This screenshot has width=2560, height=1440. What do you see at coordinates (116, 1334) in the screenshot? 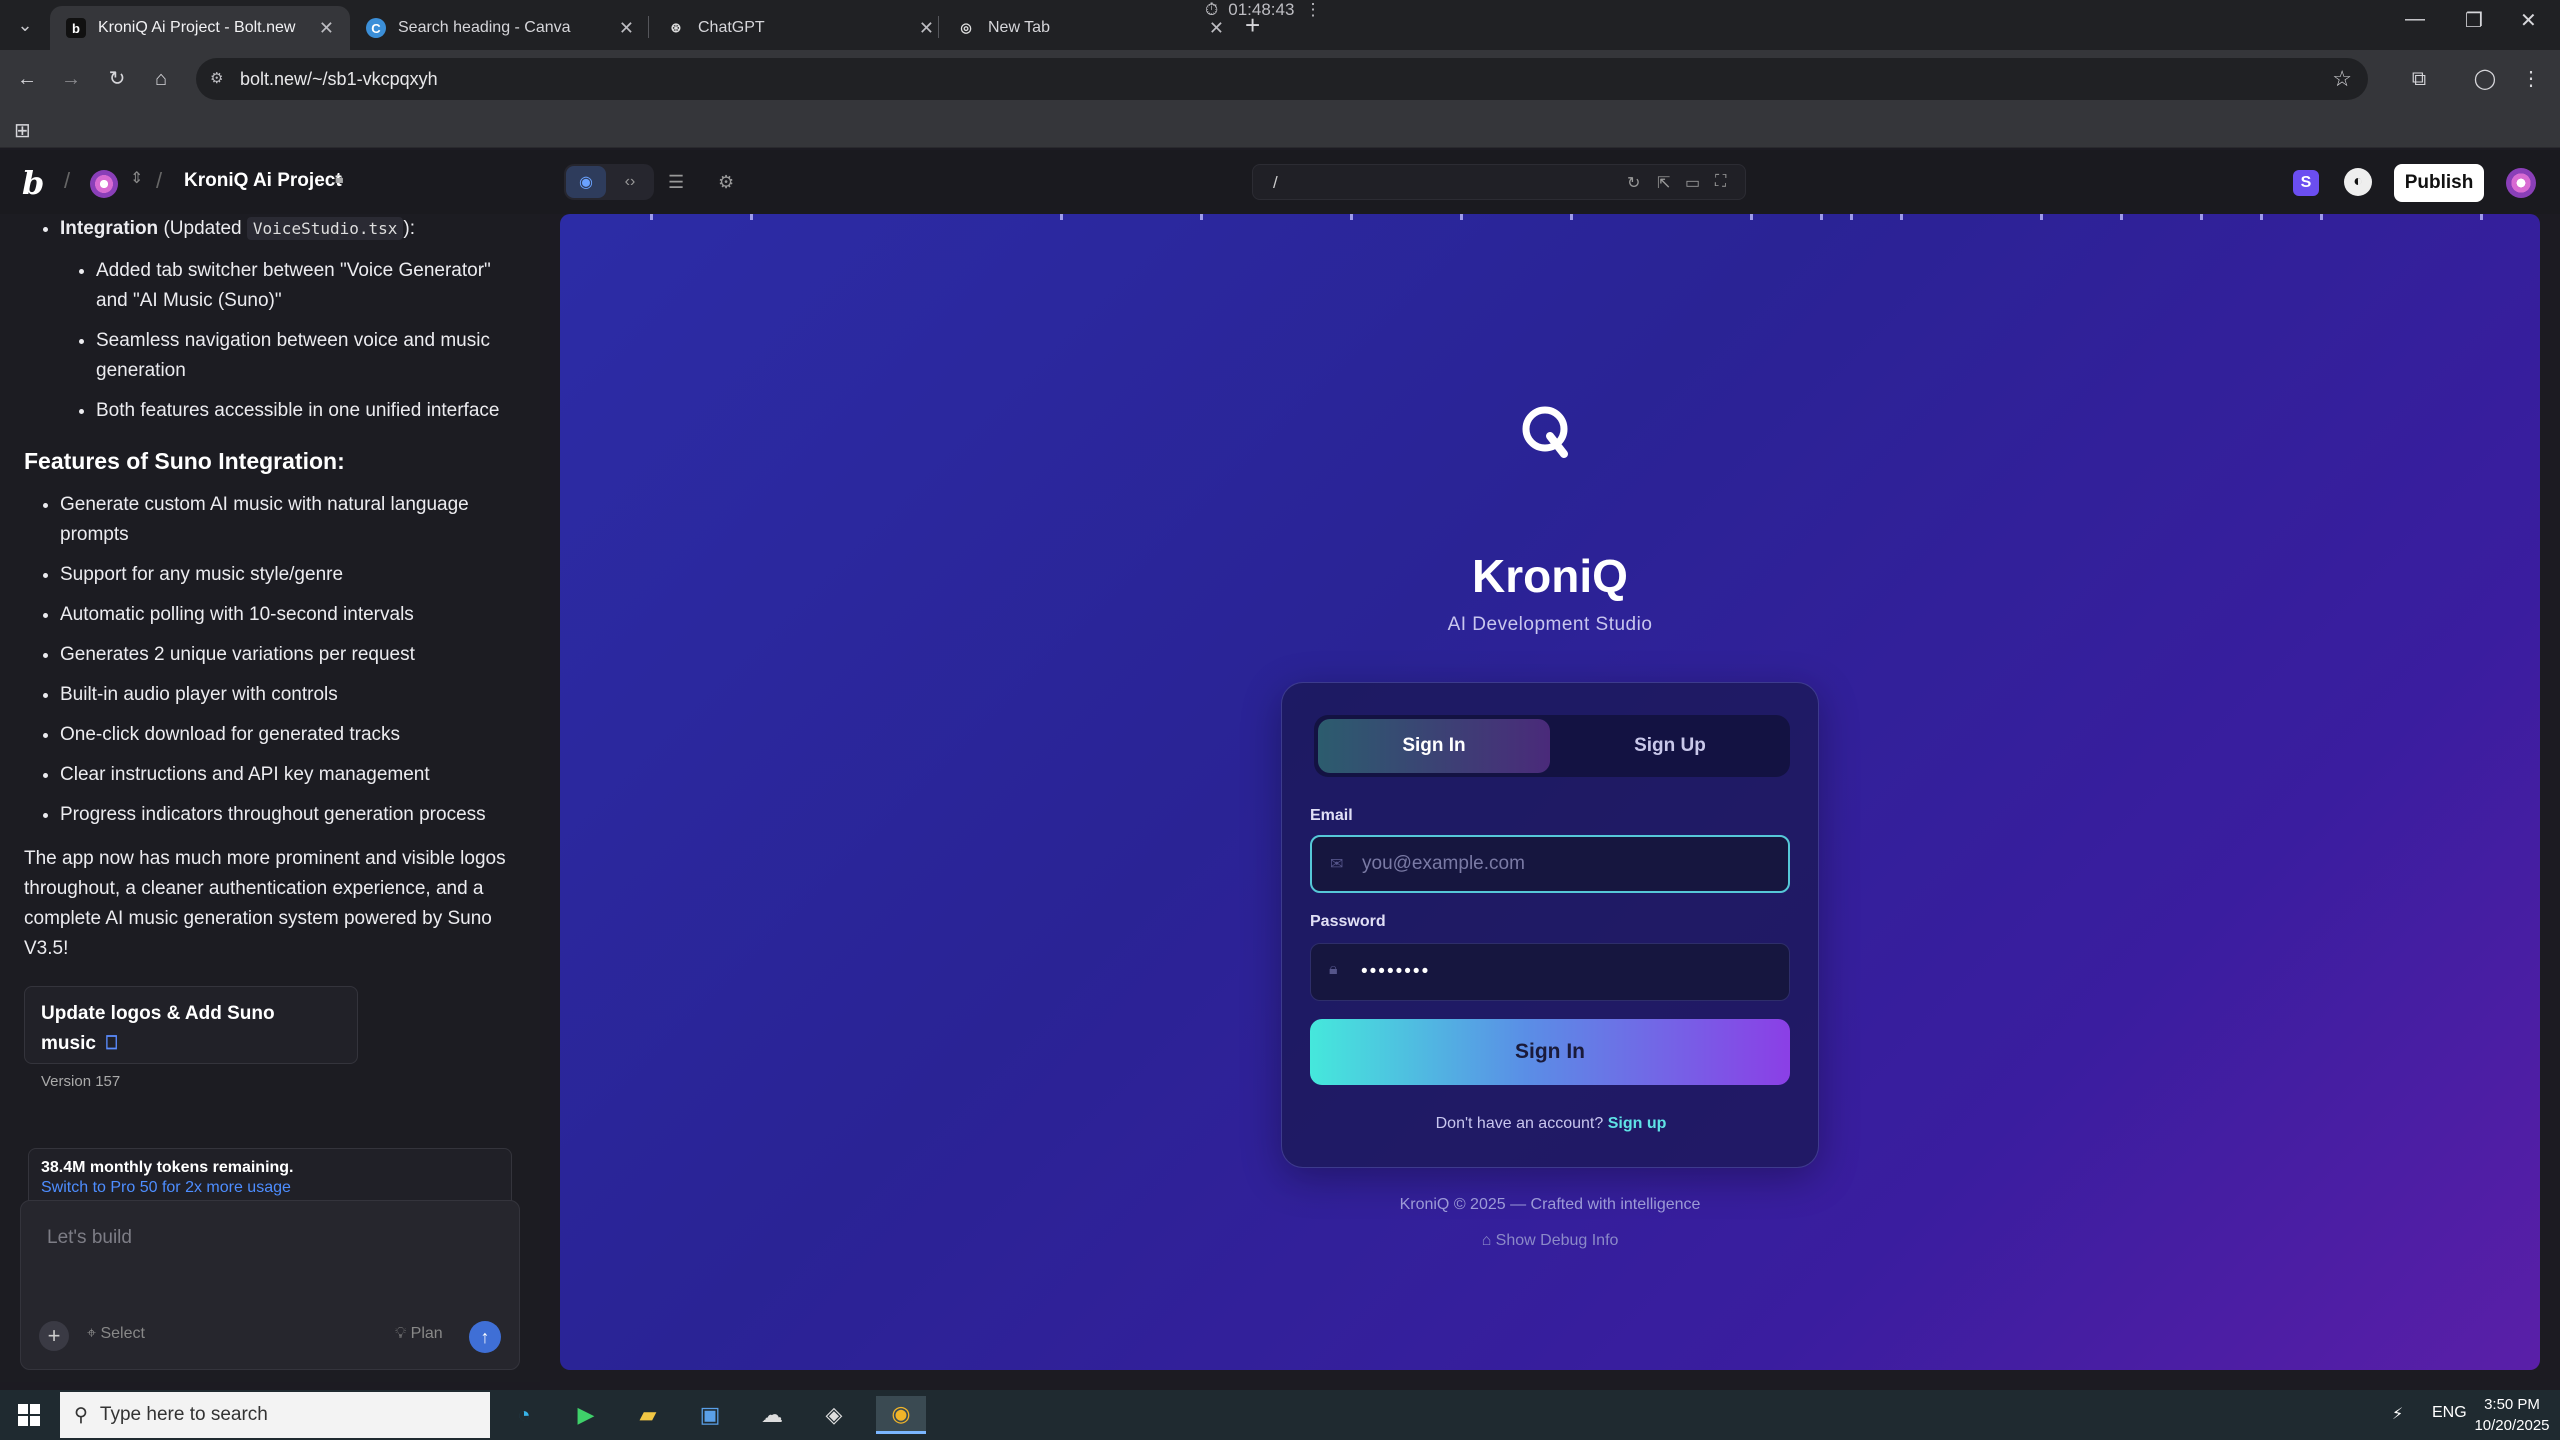
I see `select-button: ⌖ Select` at bounding box center [116, 1334].